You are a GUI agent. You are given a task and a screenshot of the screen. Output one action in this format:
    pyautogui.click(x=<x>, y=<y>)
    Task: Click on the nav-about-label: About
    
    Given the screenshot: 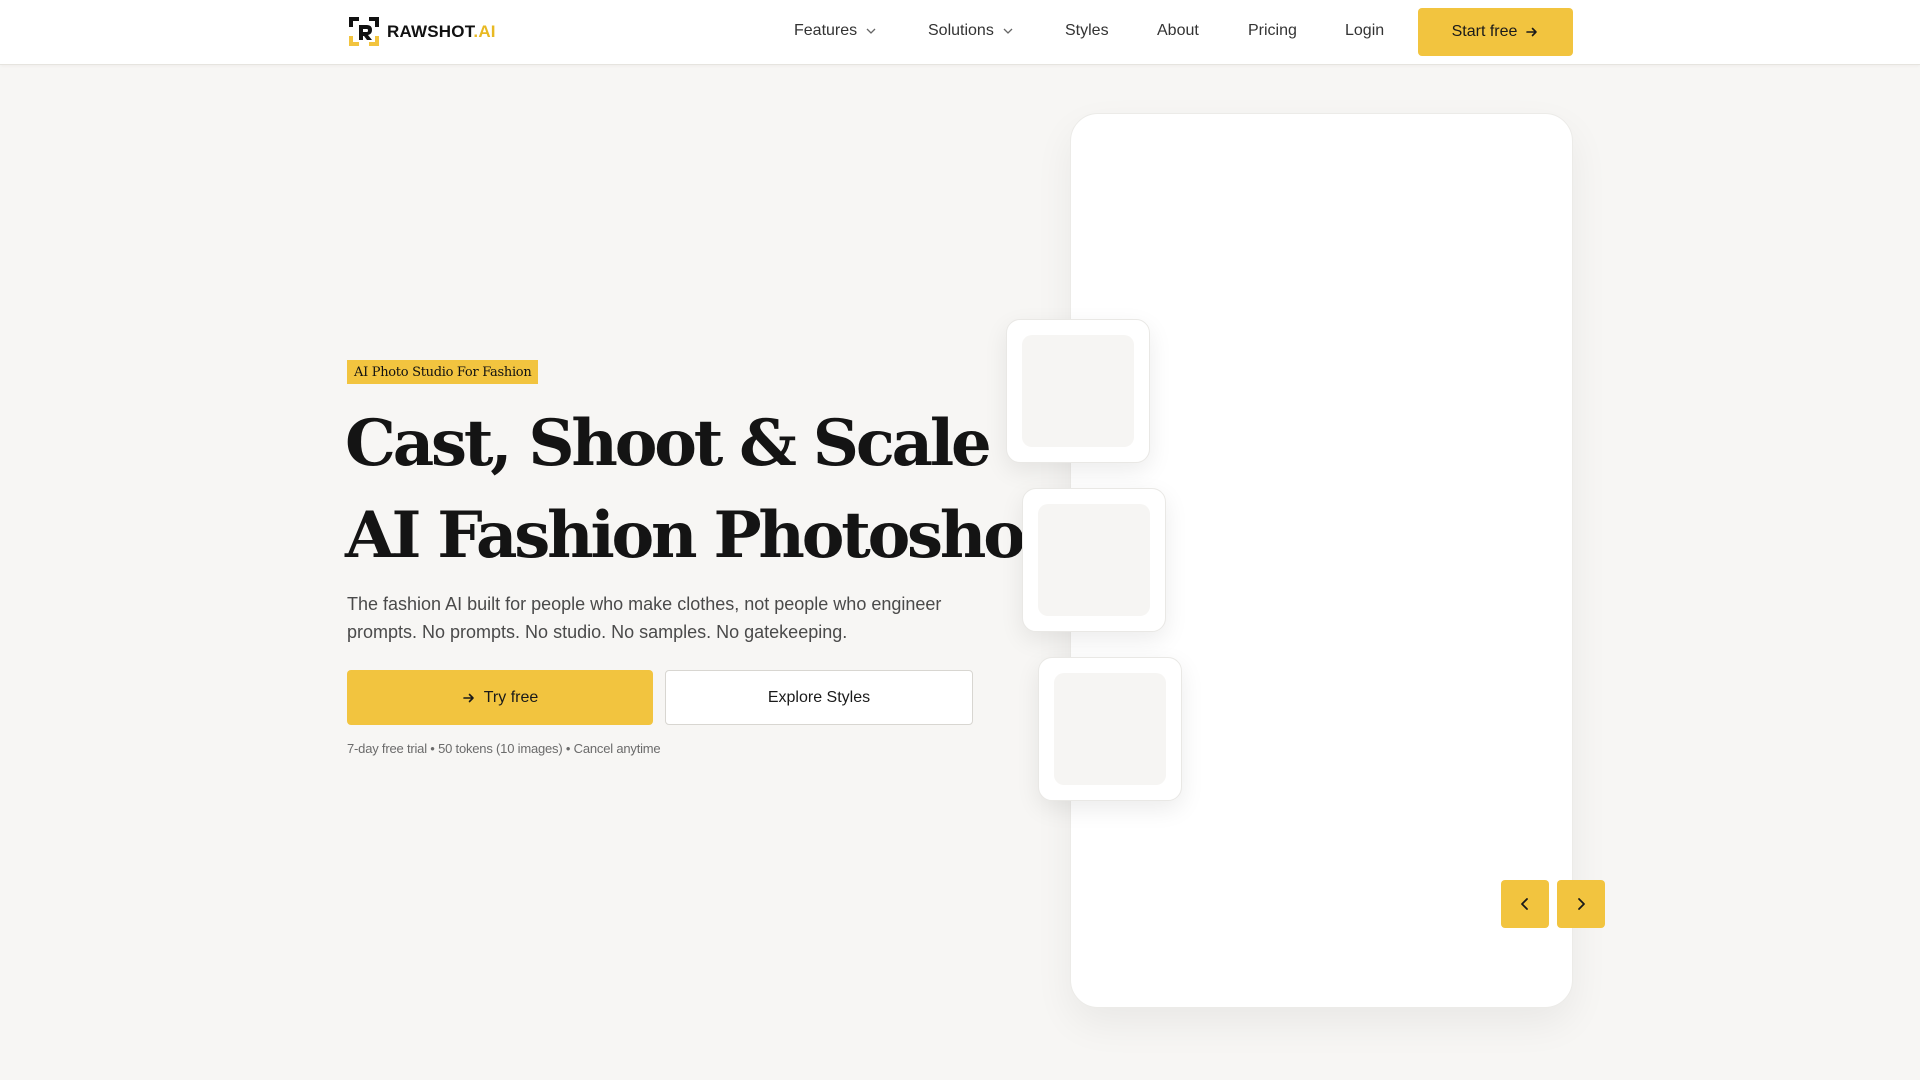 What is the action you would take?
    pyautogui.click(x=1178, y=30)
    